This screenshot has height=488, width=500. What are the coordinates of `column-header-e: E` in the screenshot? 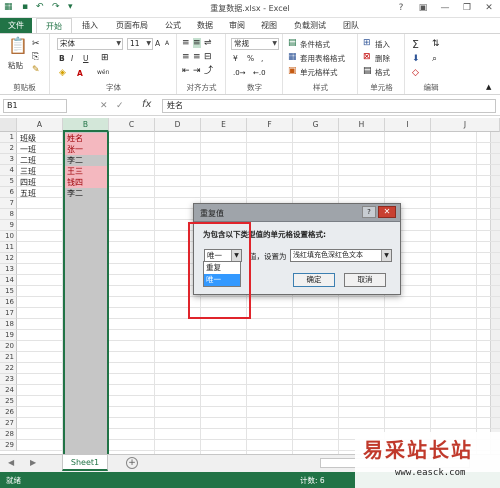 It's located at (224, 125).